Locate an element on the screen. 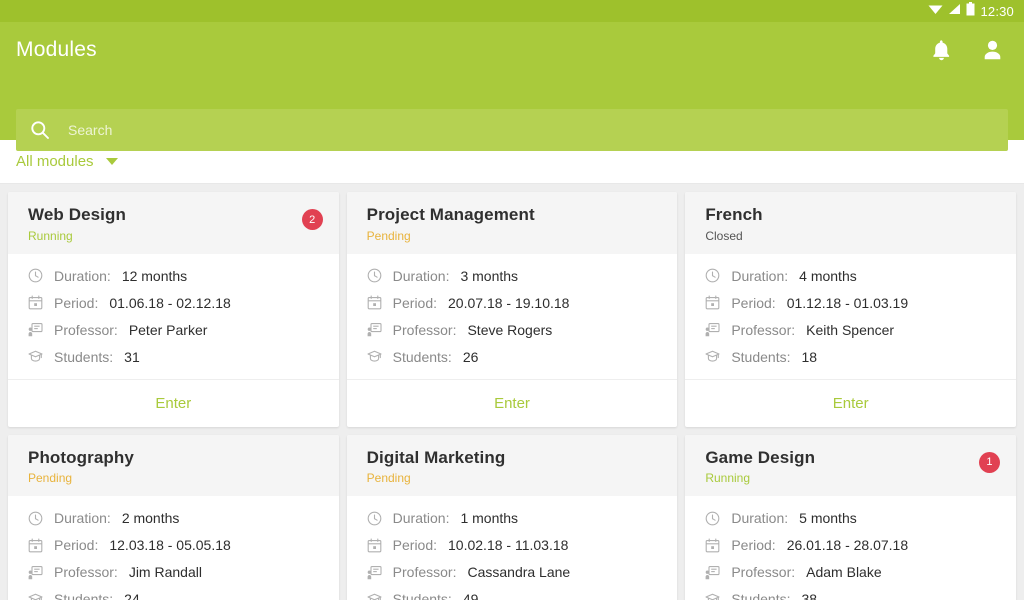  battery-icon is located at coordinates (970, 11).